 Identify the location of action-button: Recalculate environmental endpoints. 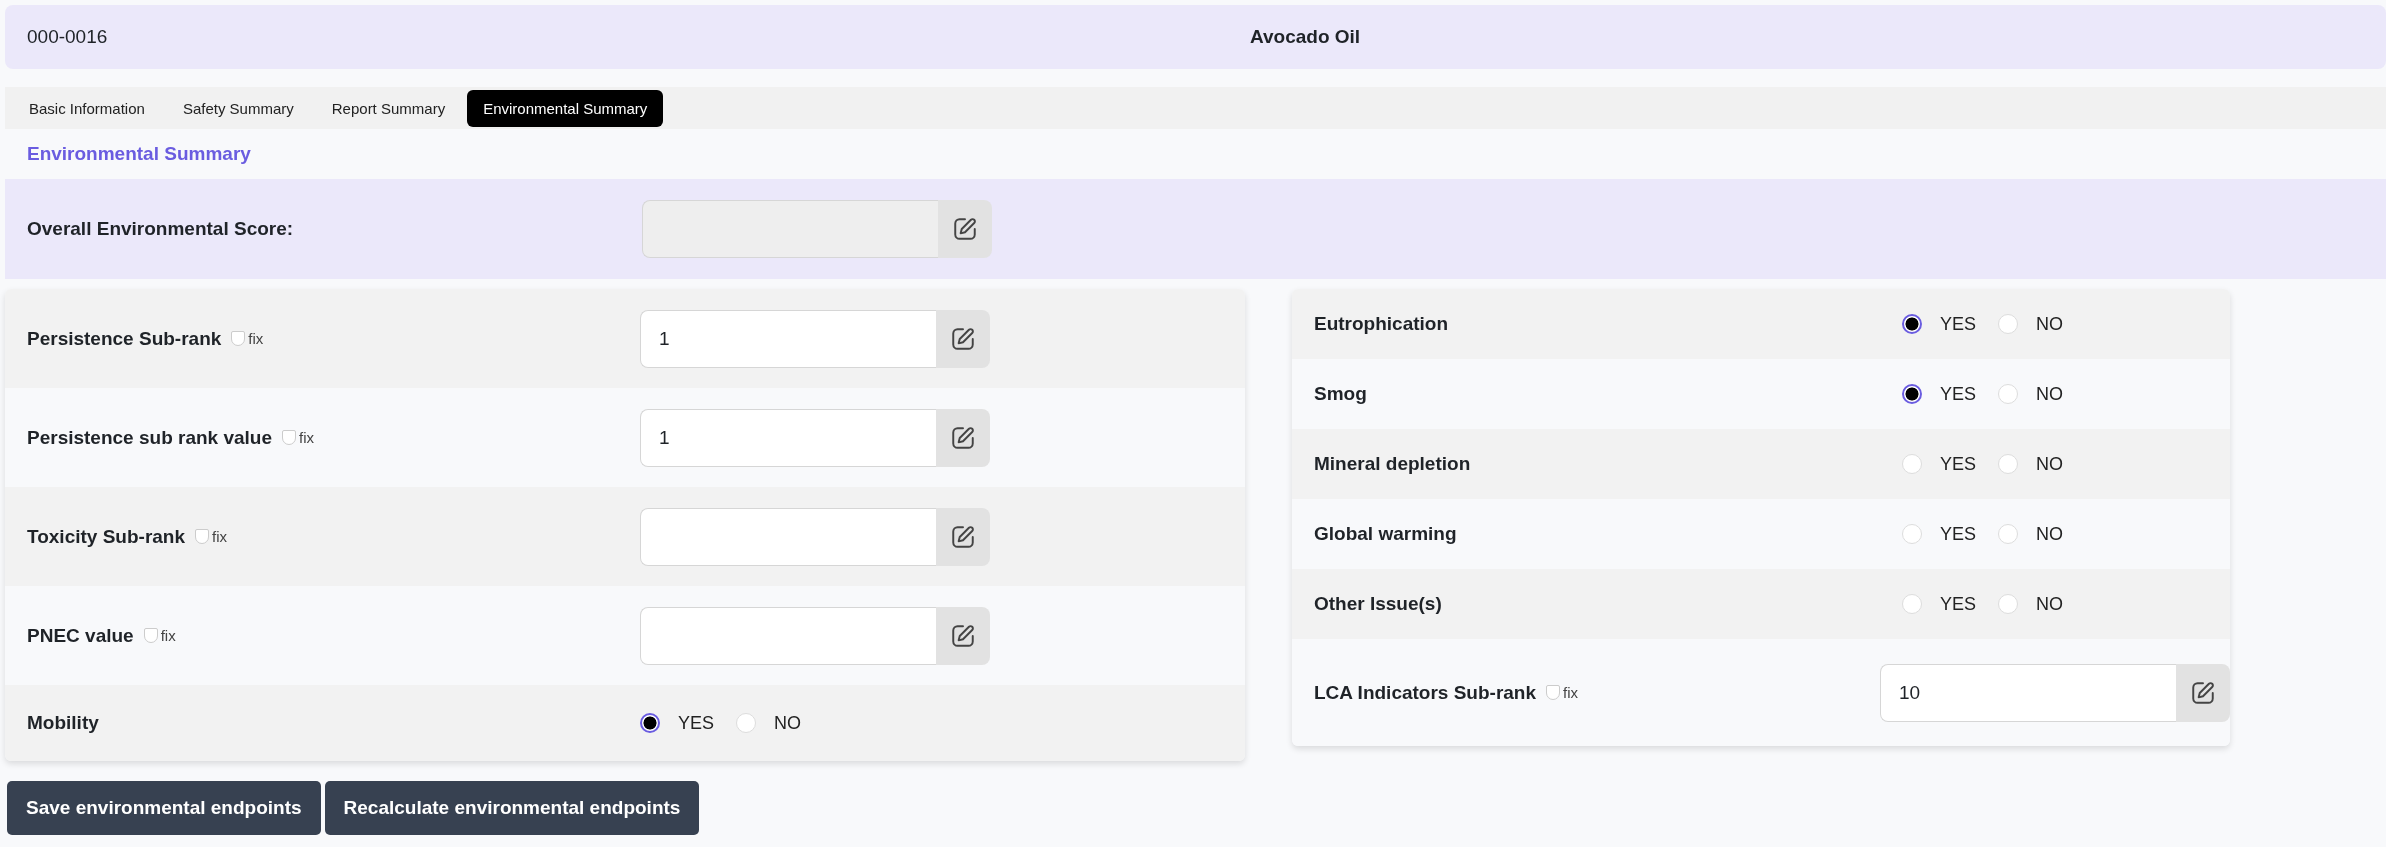
(512, 808).